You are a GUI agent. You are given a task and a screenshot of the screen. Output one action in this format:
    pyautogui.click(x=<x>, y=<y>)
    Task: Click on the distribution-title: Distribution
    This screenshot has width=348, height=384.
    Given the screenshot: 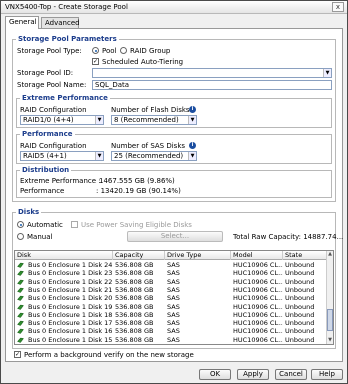 What is the action you would take?
    pyautogui.click(x=46, y=170)
    